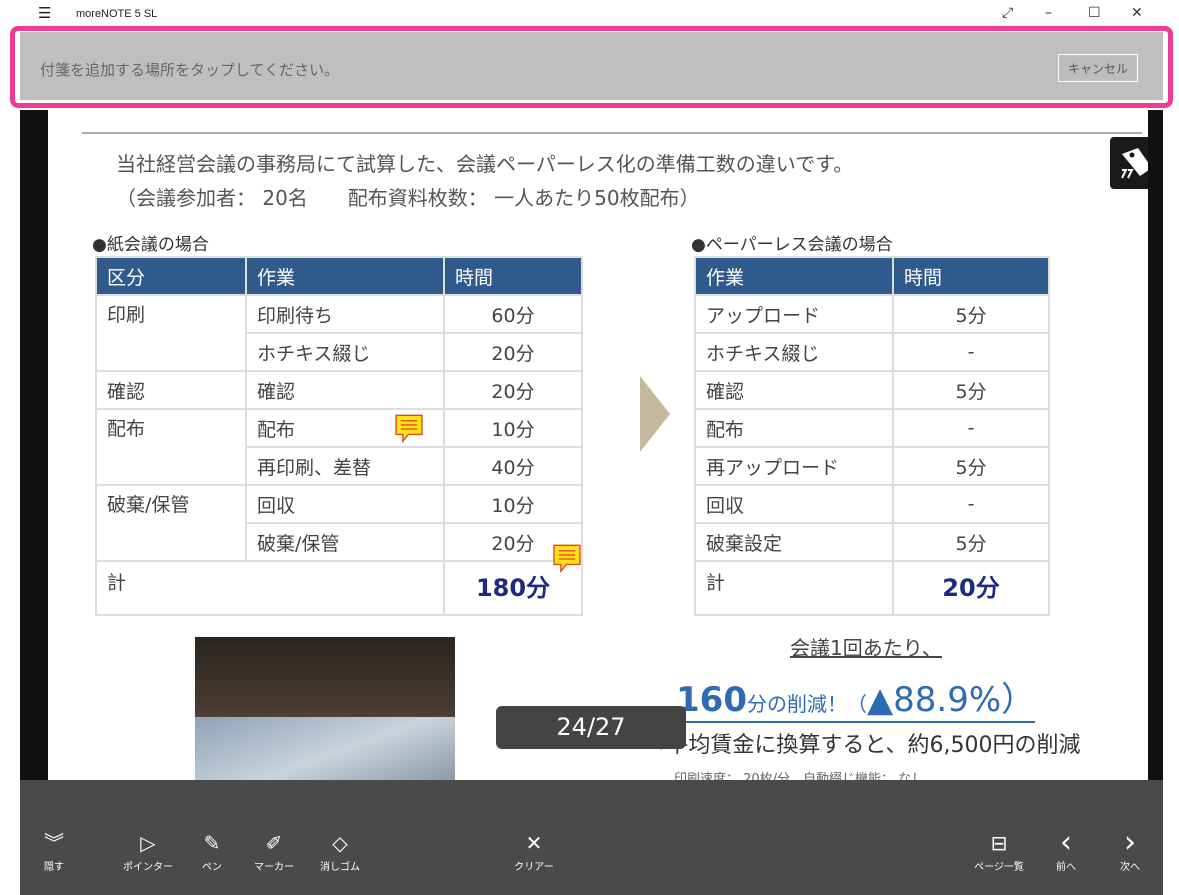 This screenshot has width=1179, height=895. What do you see at coordinates (171, 276) in the screenshot?
I see `column-header: 区分` at bounding box center [171, 276].